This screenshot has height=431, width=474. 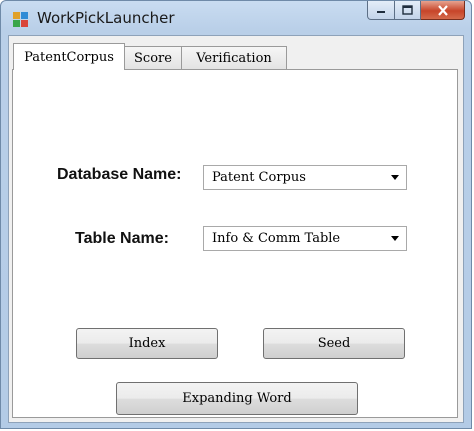 What do you see at coordinates (153, 57) in the screenshot?
I see `tab-score: Score` at bounding box center [153, 57].